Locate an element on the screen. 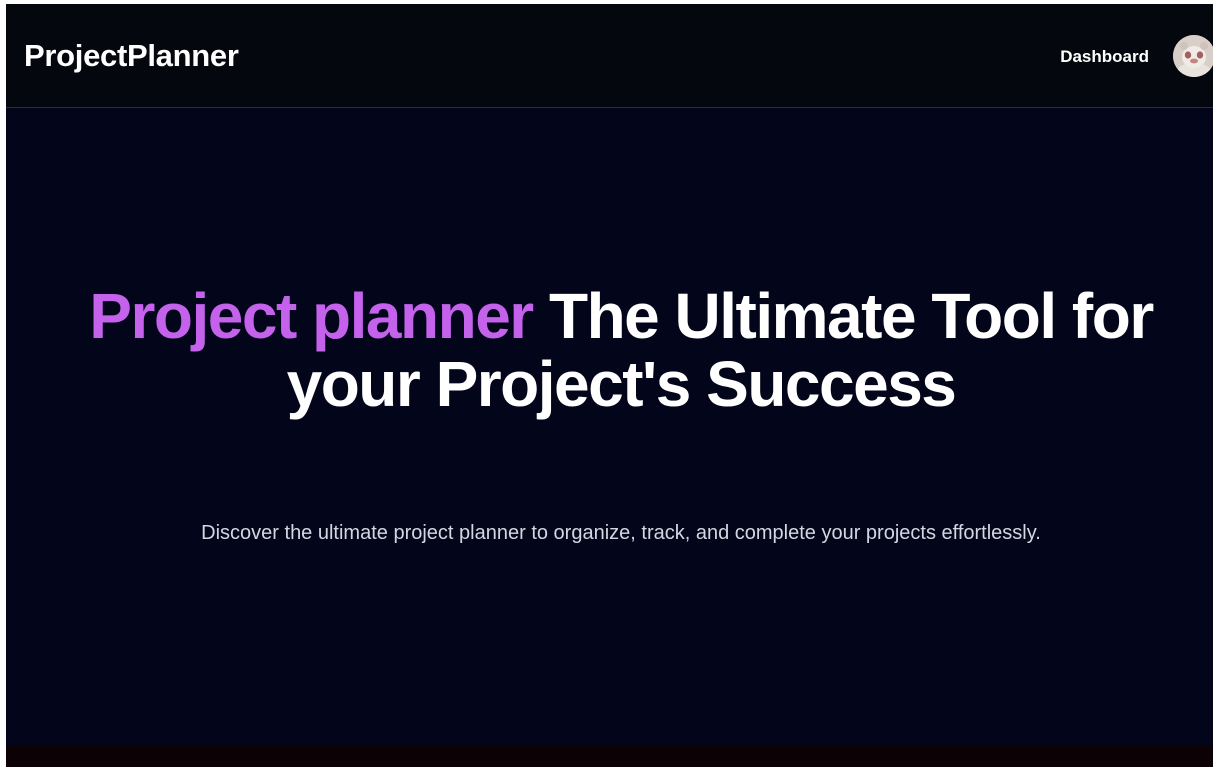 This screenshot has height=769, width=1213. avatar is located at coordinates (1193, 56).